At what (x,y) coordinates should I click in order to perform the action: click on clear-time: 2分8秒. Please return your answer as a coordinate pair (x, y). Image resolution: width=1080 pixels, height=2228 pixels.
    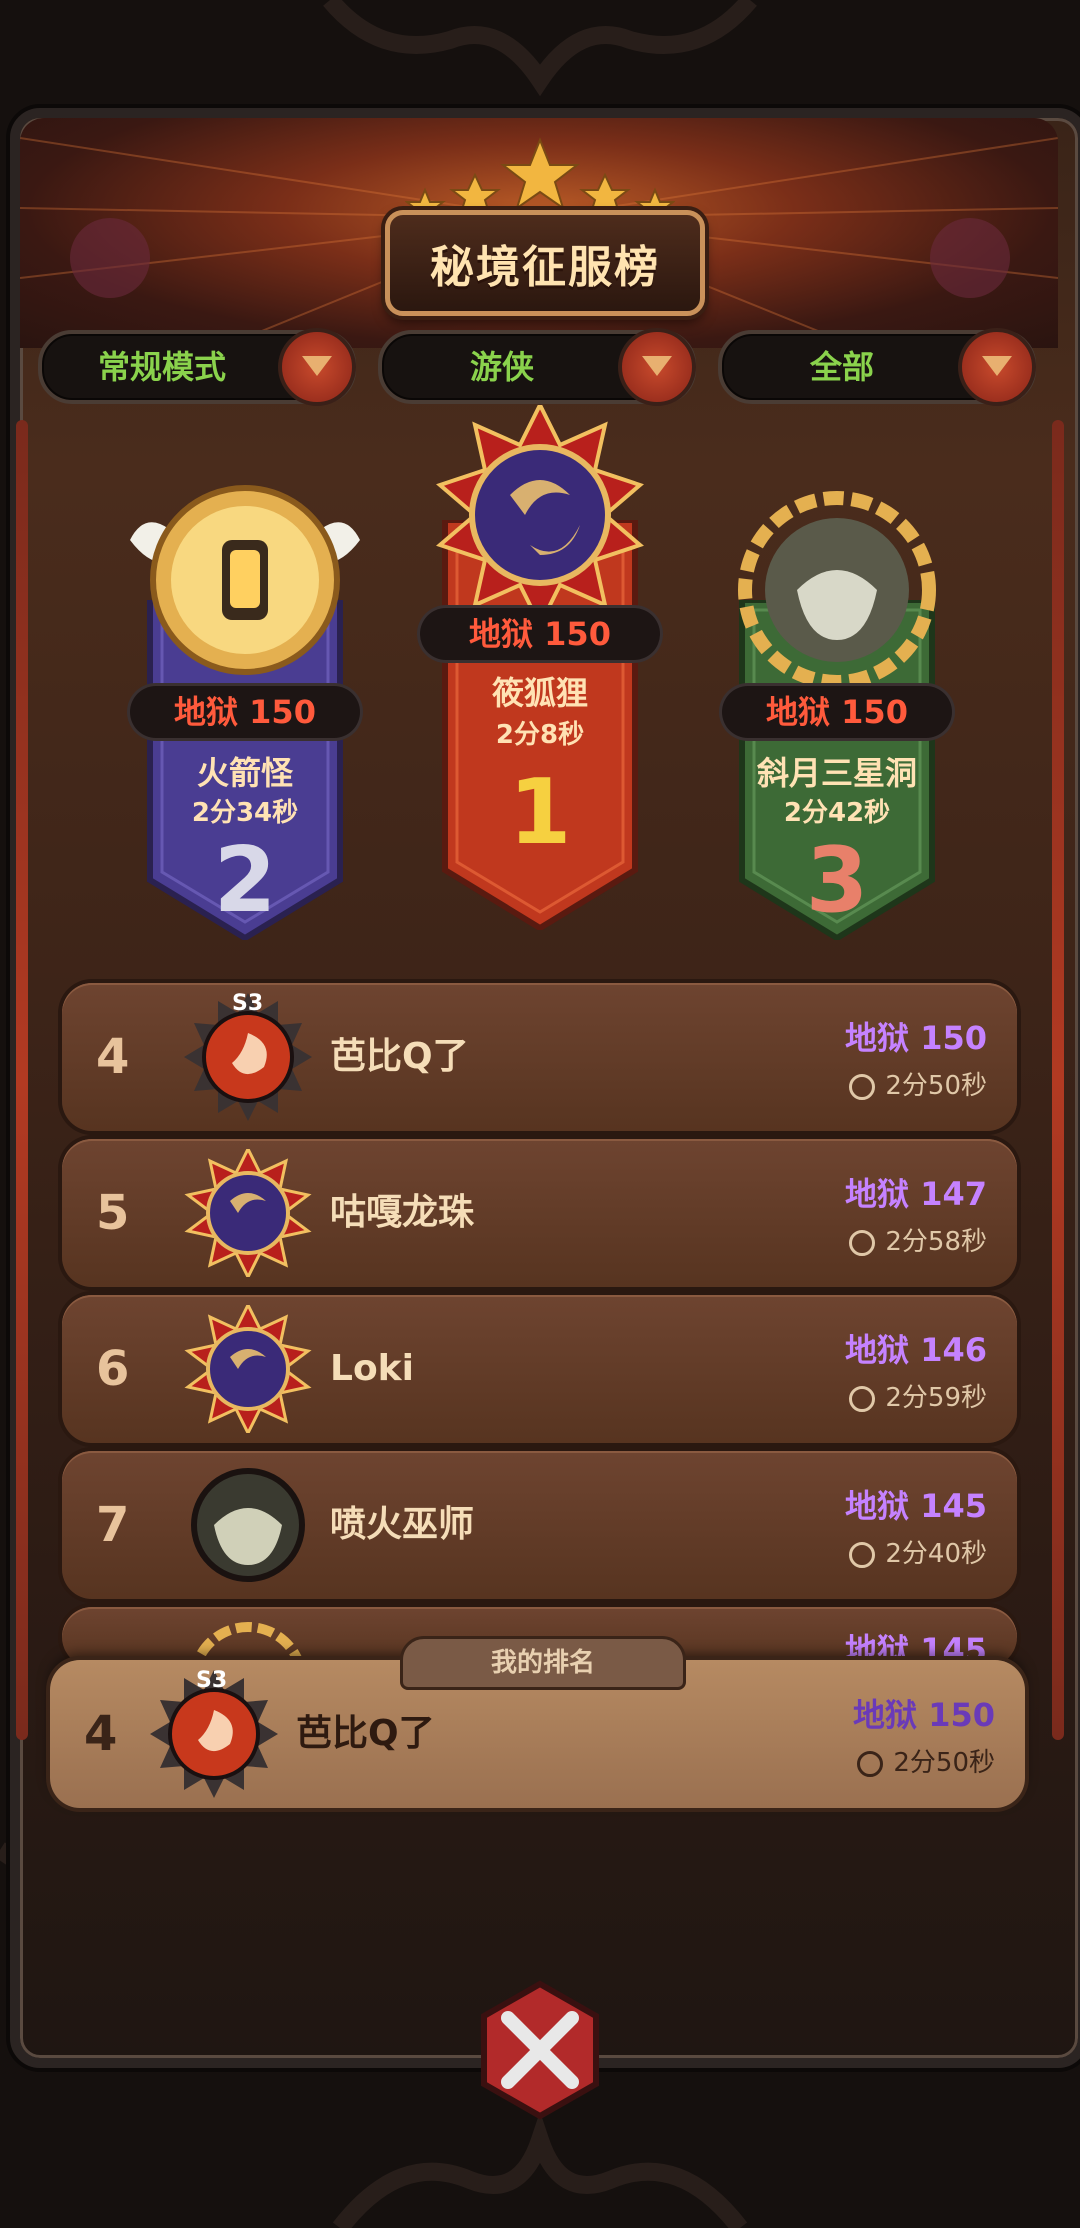
    Looking at the image, I should click on (540, 735).